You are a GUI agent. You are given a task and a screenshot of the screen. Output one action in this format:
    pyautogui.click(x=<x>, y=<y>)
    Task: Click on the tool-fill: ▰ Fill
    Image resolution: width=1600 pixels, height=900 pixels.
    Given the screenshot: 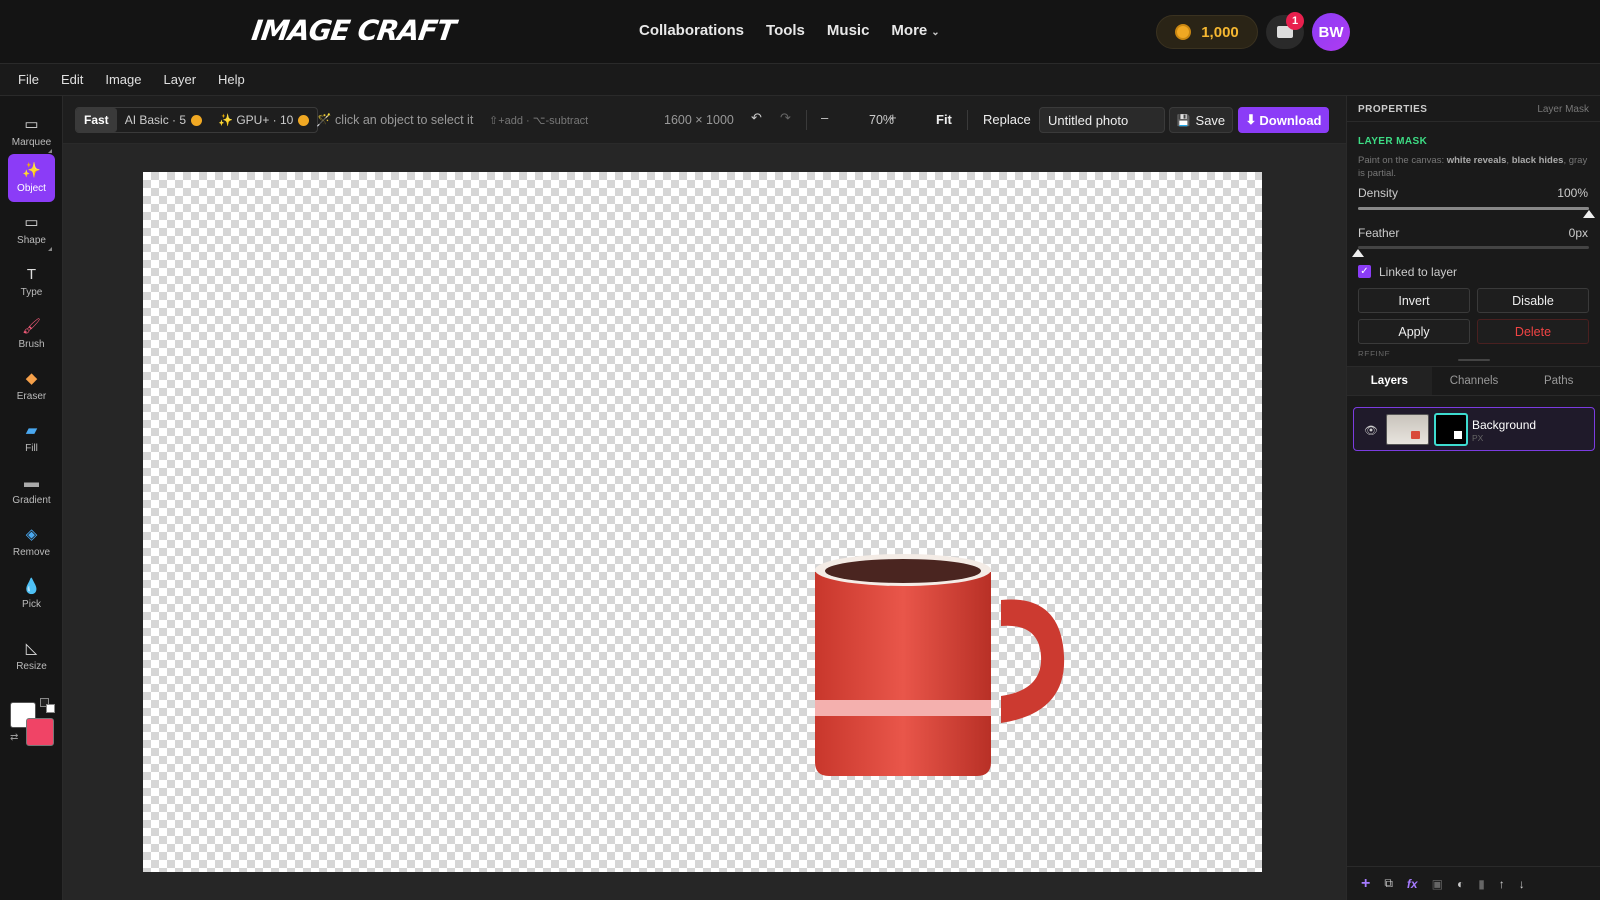 What is the action you would take?
    pyautogui.click(x=31, y=438)
    